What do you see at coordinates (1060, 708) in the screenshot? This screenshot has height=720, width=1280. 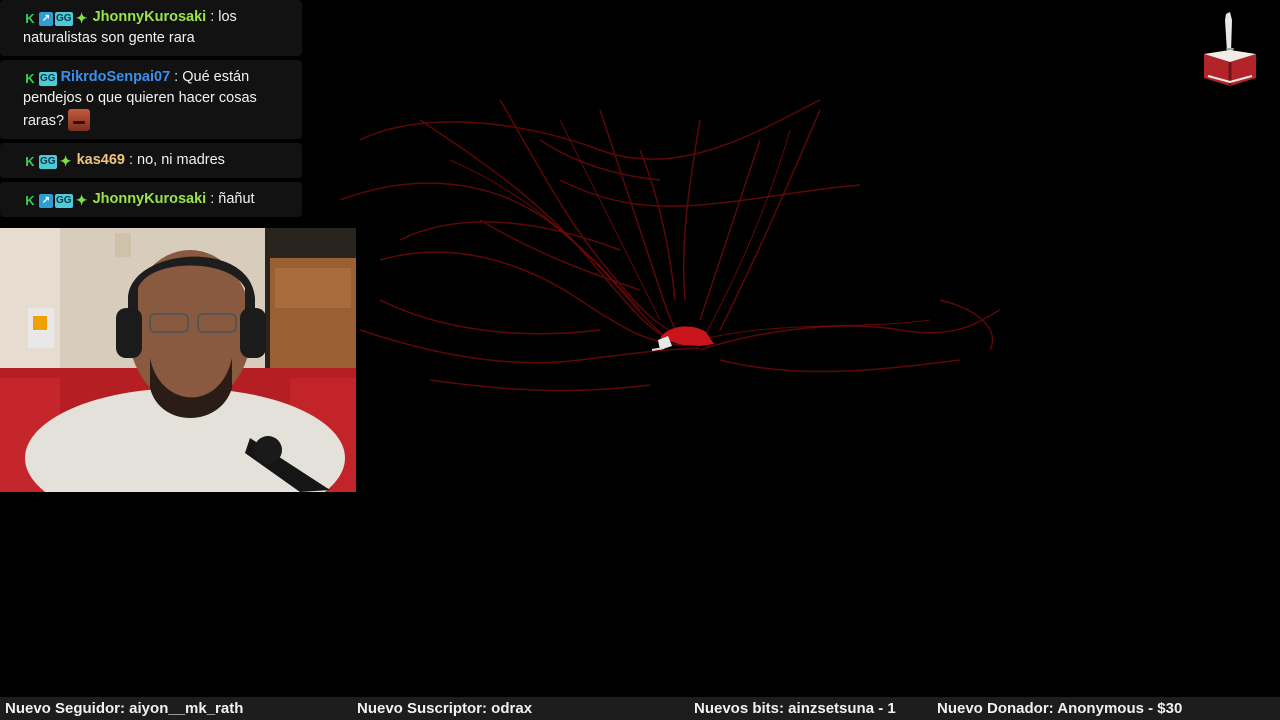 I see `new-donor-text: Nuevo Donador: Anonymous - $30` at bounding box center [1060, 708].